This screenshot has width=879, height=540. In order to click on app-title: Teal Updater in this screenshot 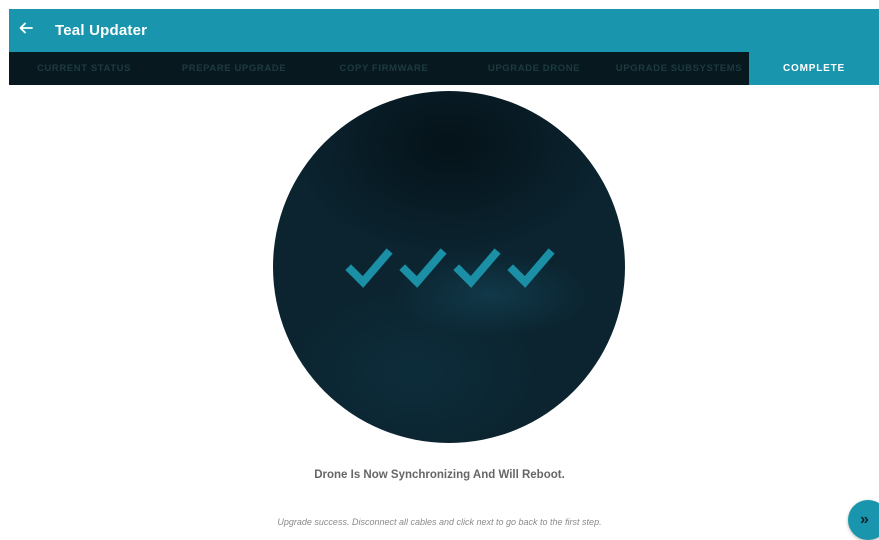, I will do `click(101, 30)`.